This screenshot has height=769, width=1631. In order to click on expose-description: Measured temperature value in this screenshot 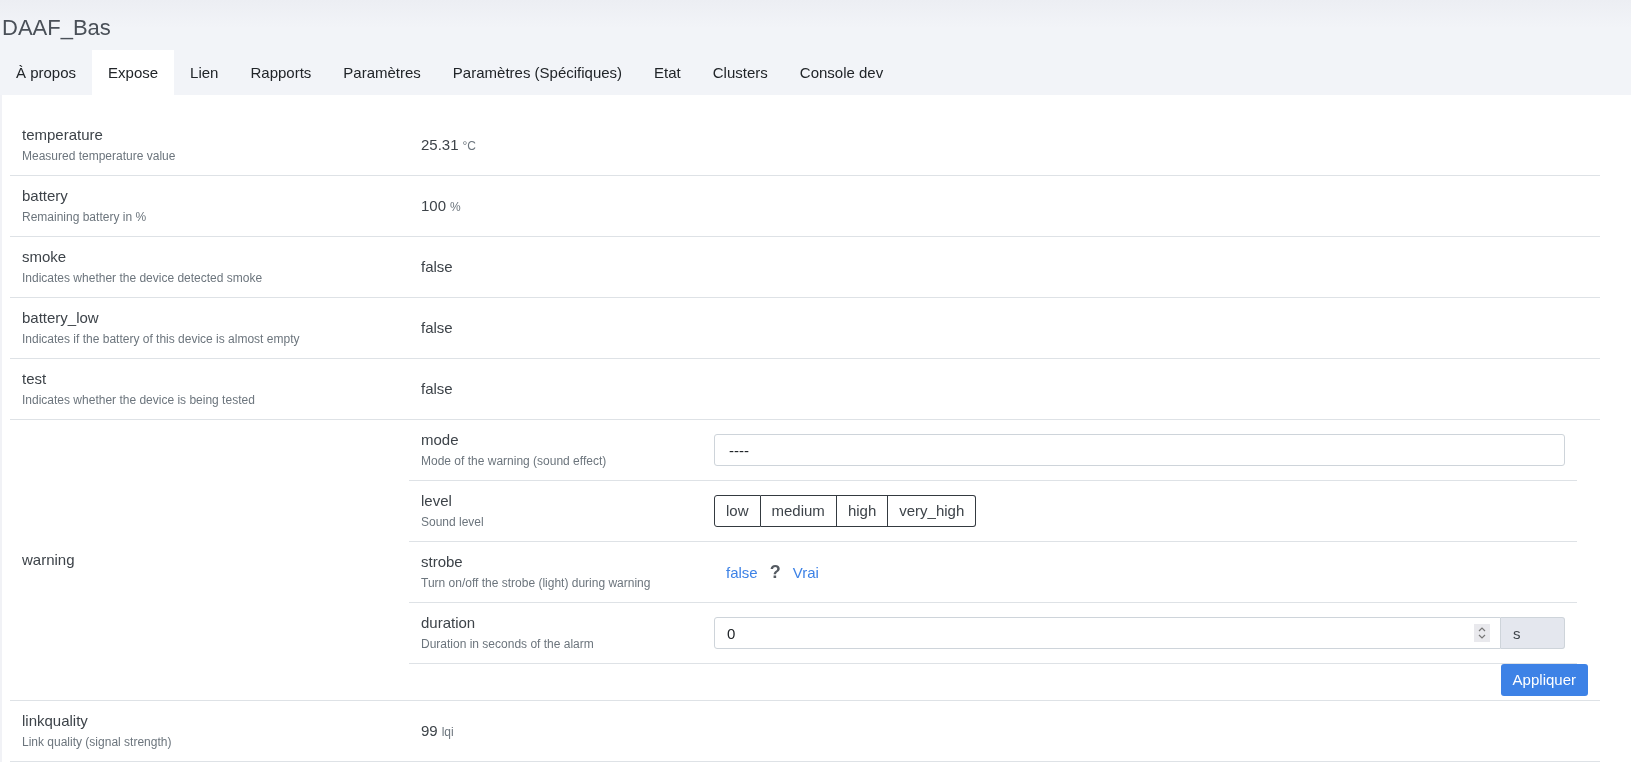, I will do `click(99, 156)`.